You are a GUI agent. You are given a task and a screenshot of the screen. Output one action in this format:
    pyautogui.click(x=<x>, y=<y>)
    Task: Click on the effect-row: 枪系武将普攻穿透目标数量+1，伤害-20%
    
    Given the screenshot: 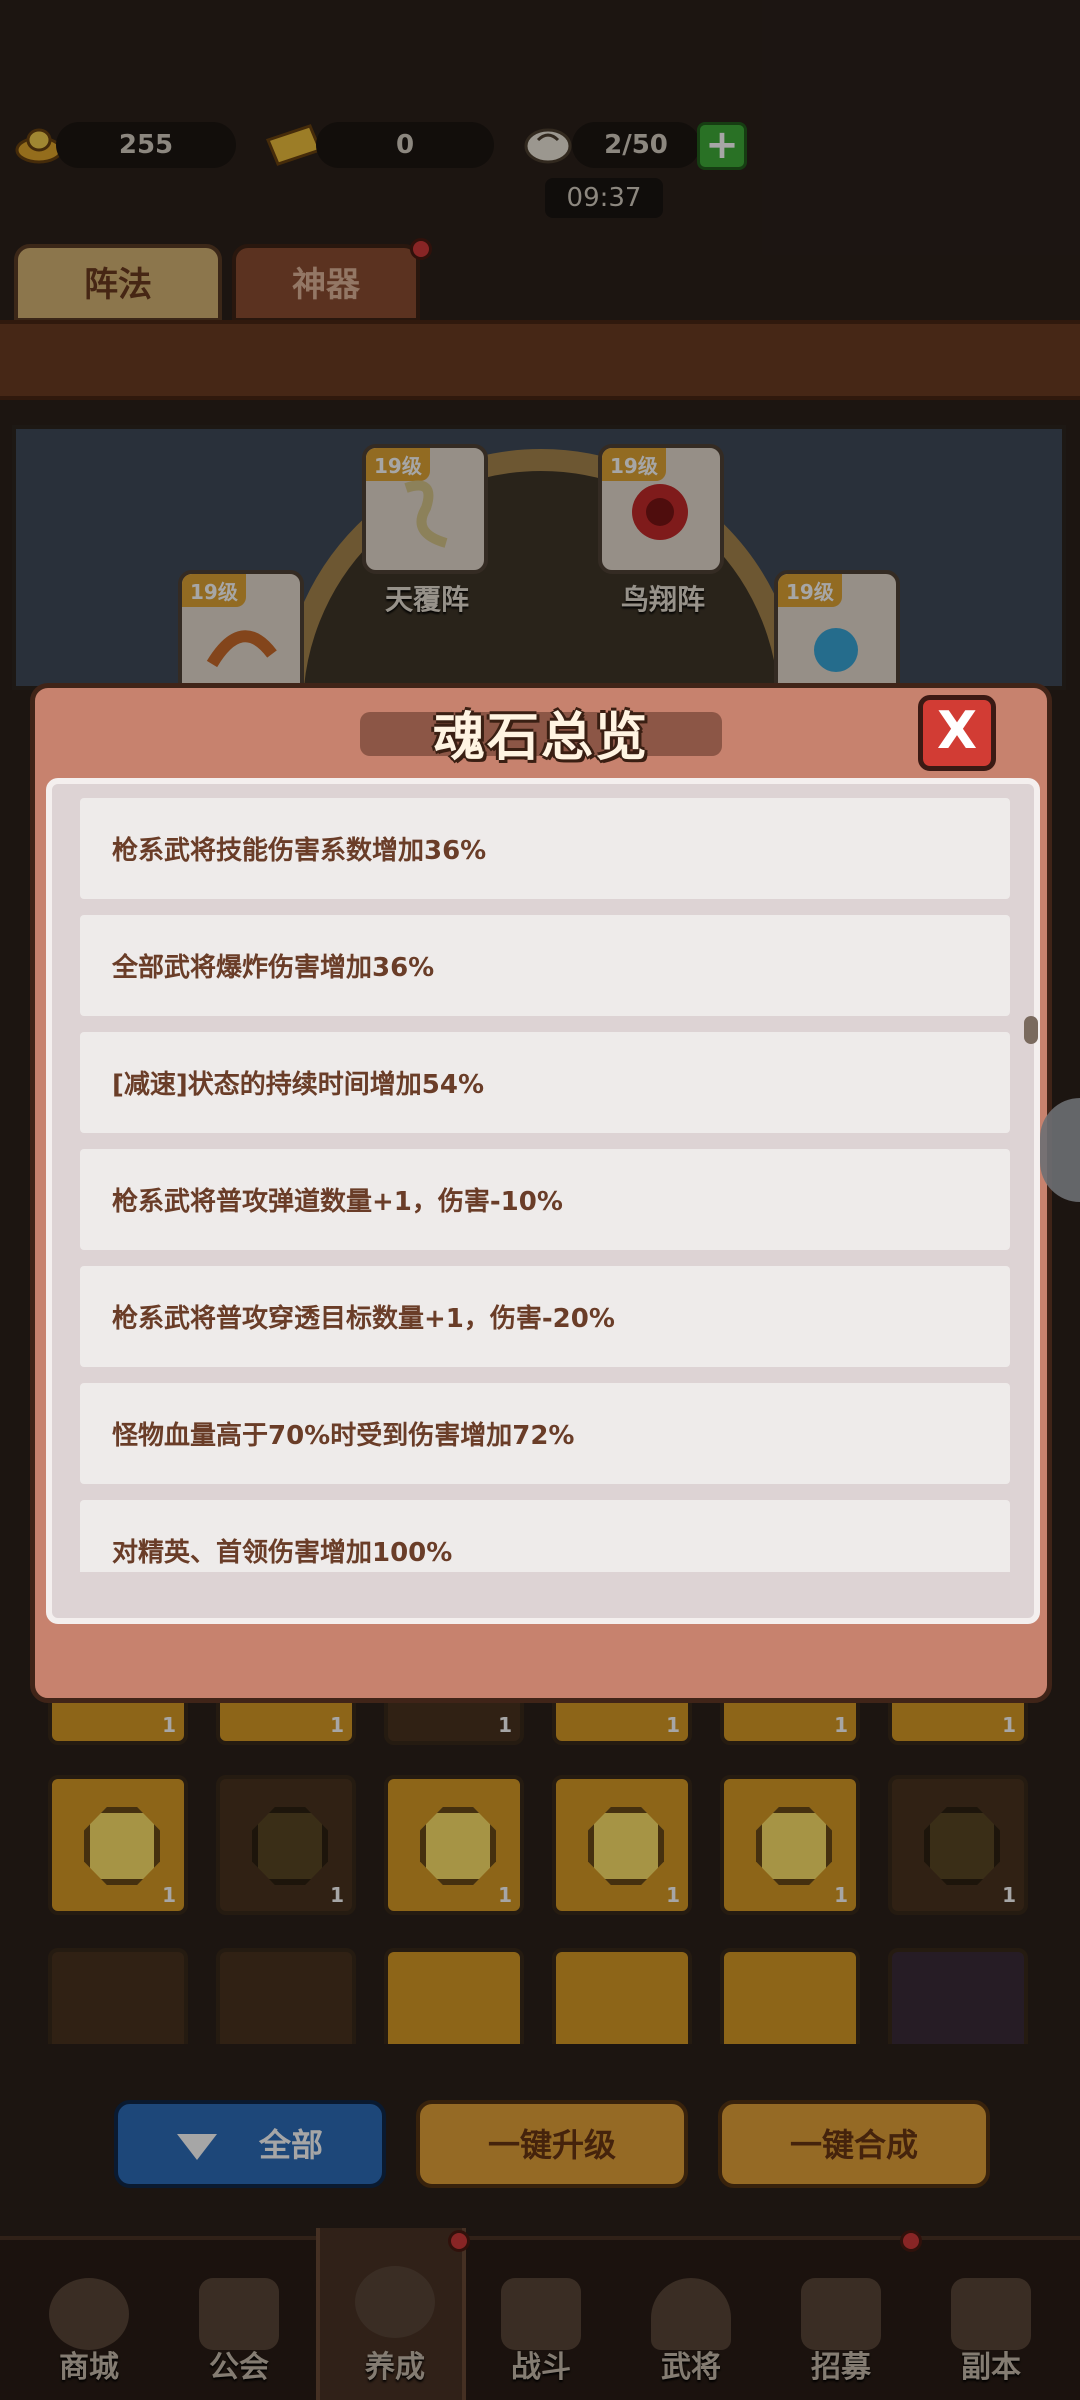 What is the action you would take?
    pyautogui.click(x=545, y=1316)
    